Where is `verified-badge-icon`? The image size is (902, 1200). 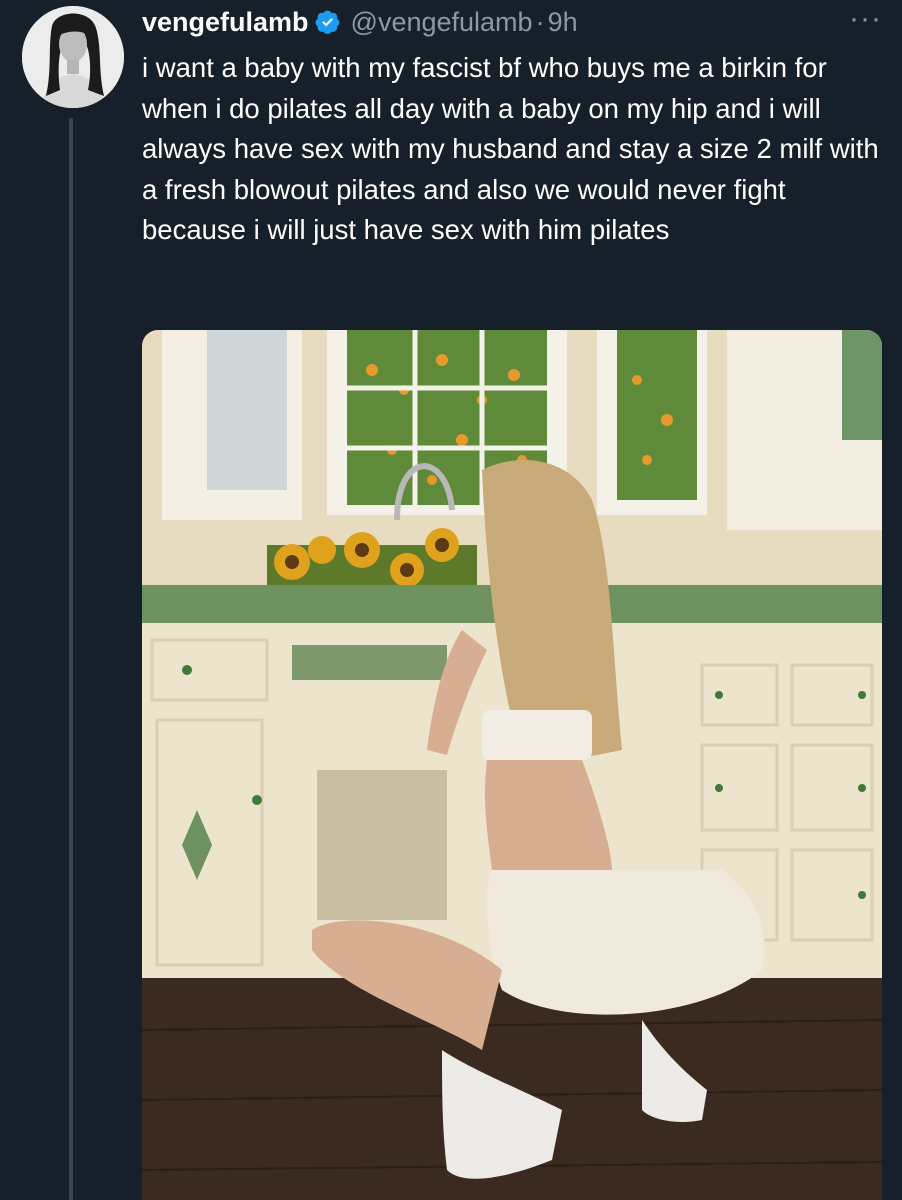
verified-badge-icon is located at coordinates (328, 22).